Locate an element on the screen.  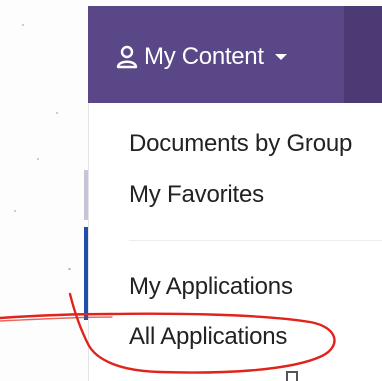
menu-item-my-favorites: My Favorites is located at coordinates (196, 195).